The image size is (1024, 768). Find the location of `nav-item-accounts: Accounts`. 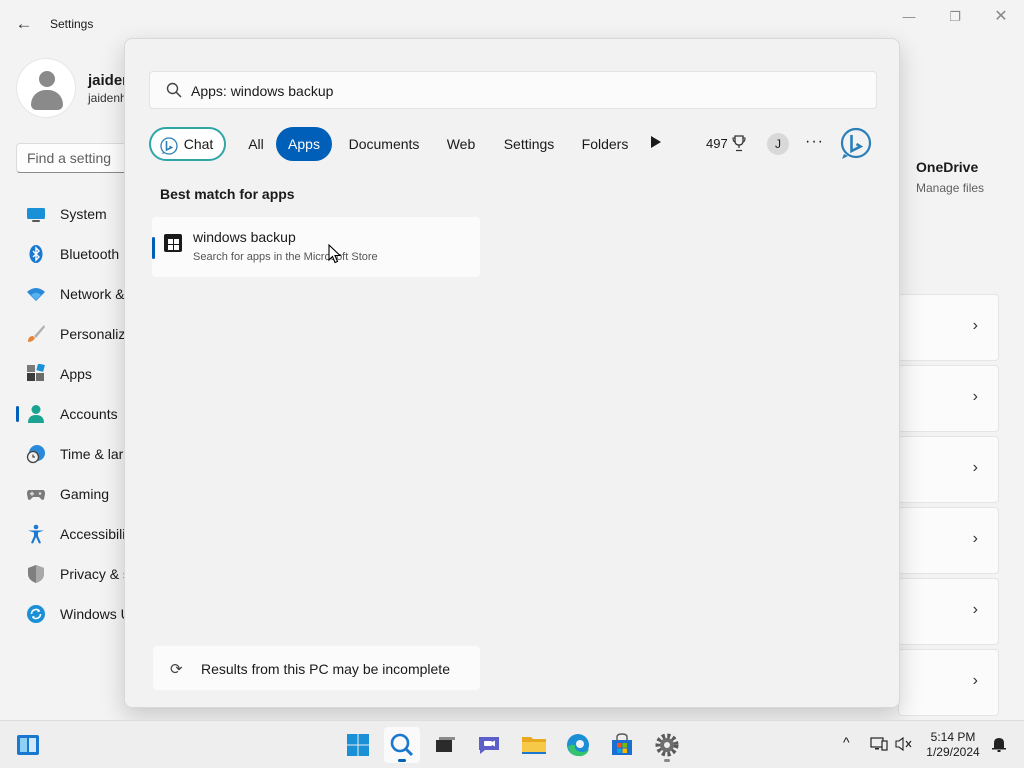

nav-item-accounts: Accounts is located at coordinates (76, 414).